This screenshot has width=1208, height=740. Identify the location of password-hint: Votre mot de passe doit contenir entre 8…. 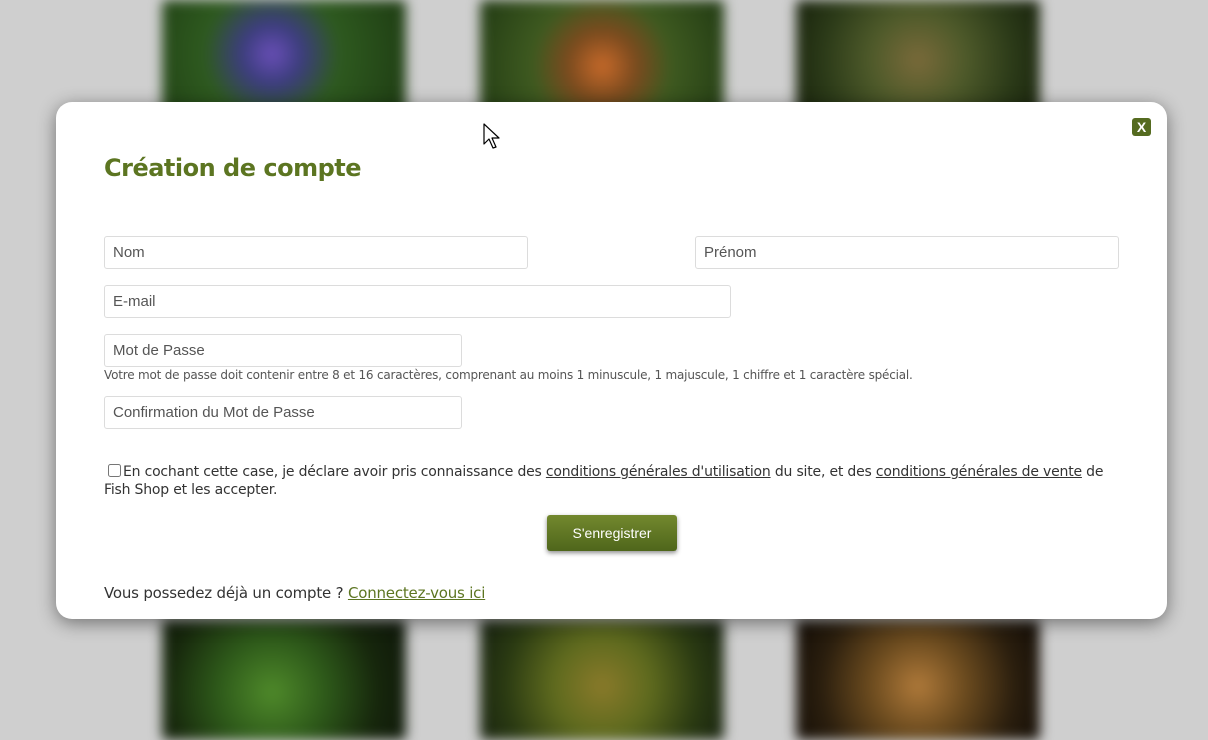
(508, 375).